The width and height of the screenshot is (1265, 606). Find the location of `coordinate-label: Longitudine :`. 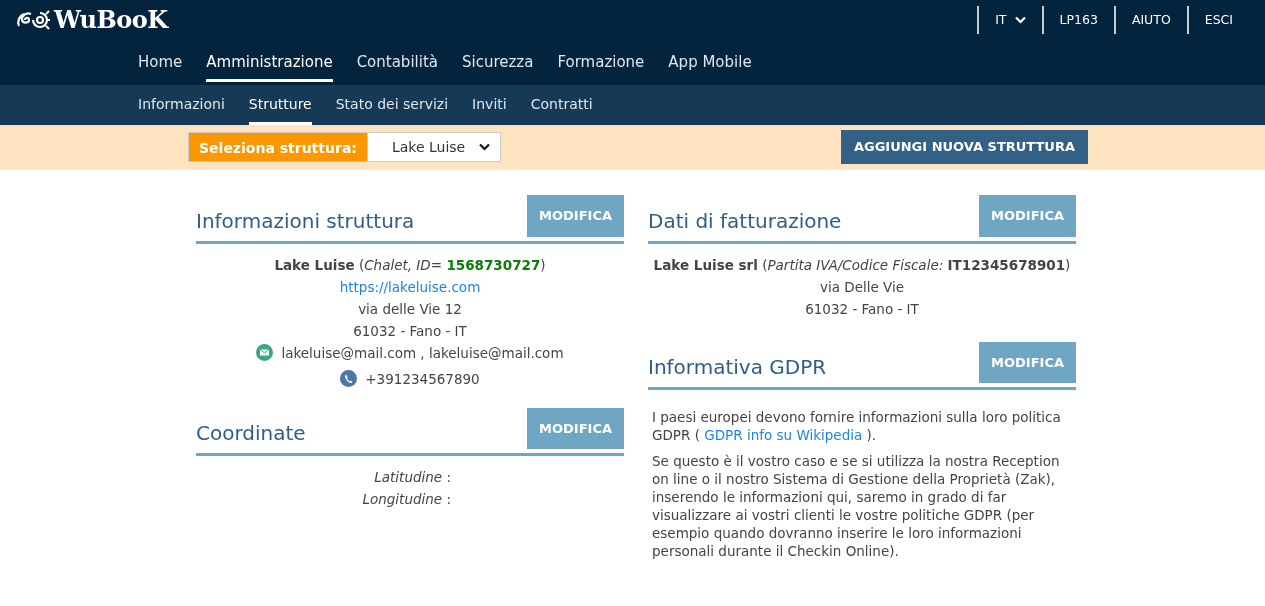

coordinate-label: Longitudine : is located at coordinates (406, 499).